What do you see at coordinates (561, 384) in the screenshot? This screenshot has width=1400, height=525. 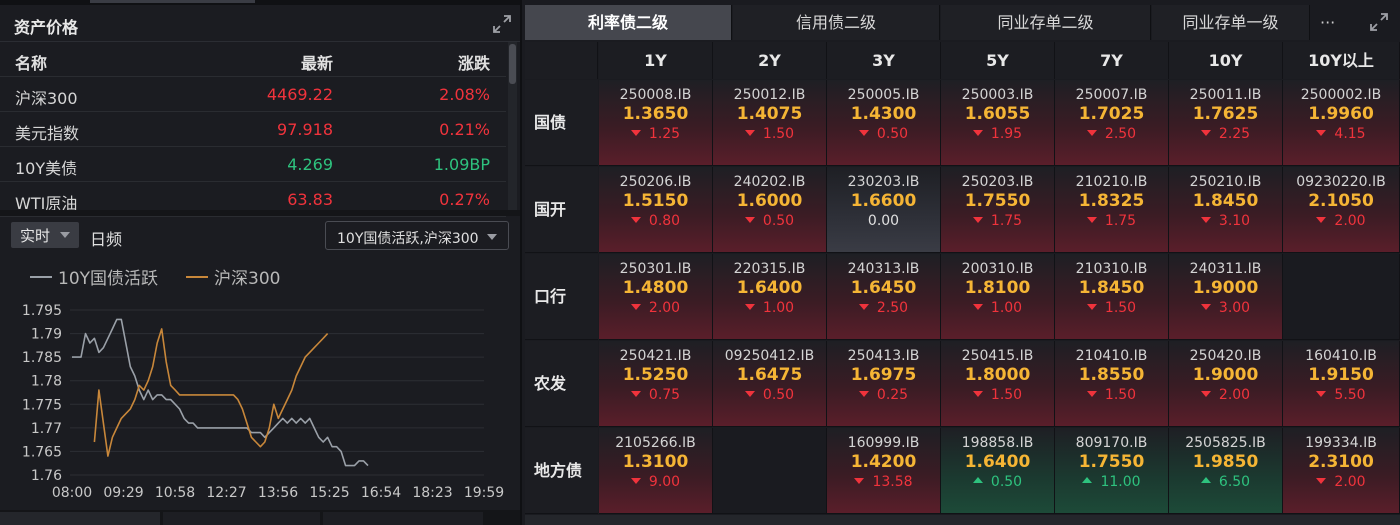 I see `row-header-adbc: 农发` at bounding box center [561, 384].